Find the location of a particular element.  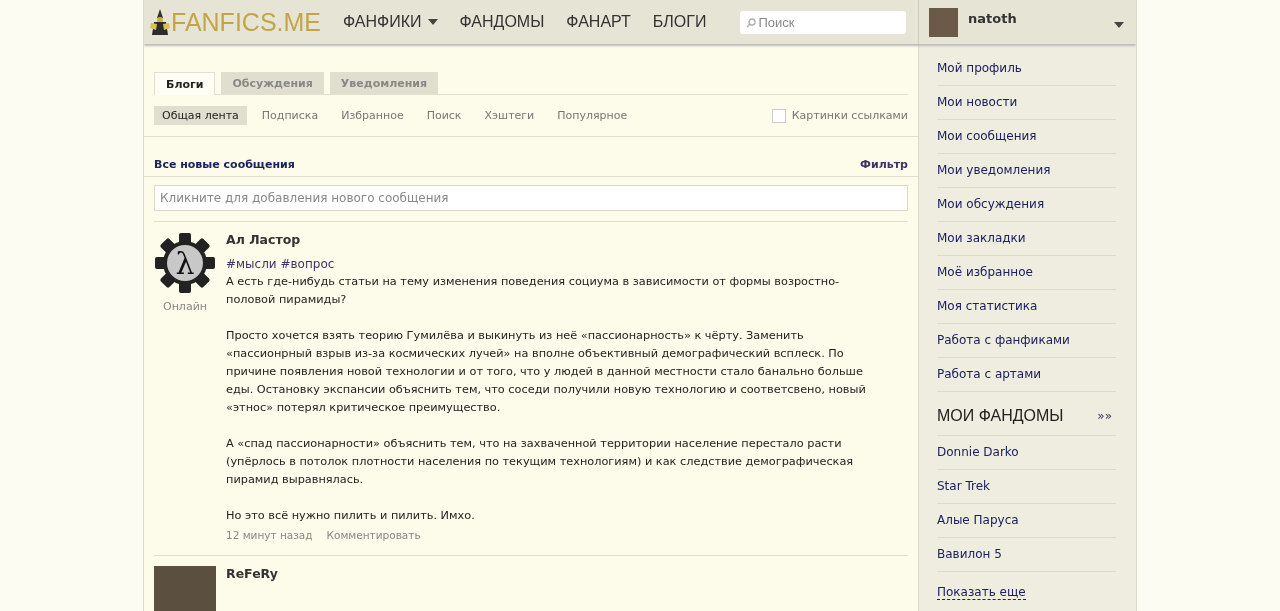

checkbox-label: Картинки ссылками is located at coordinates (849, 115).